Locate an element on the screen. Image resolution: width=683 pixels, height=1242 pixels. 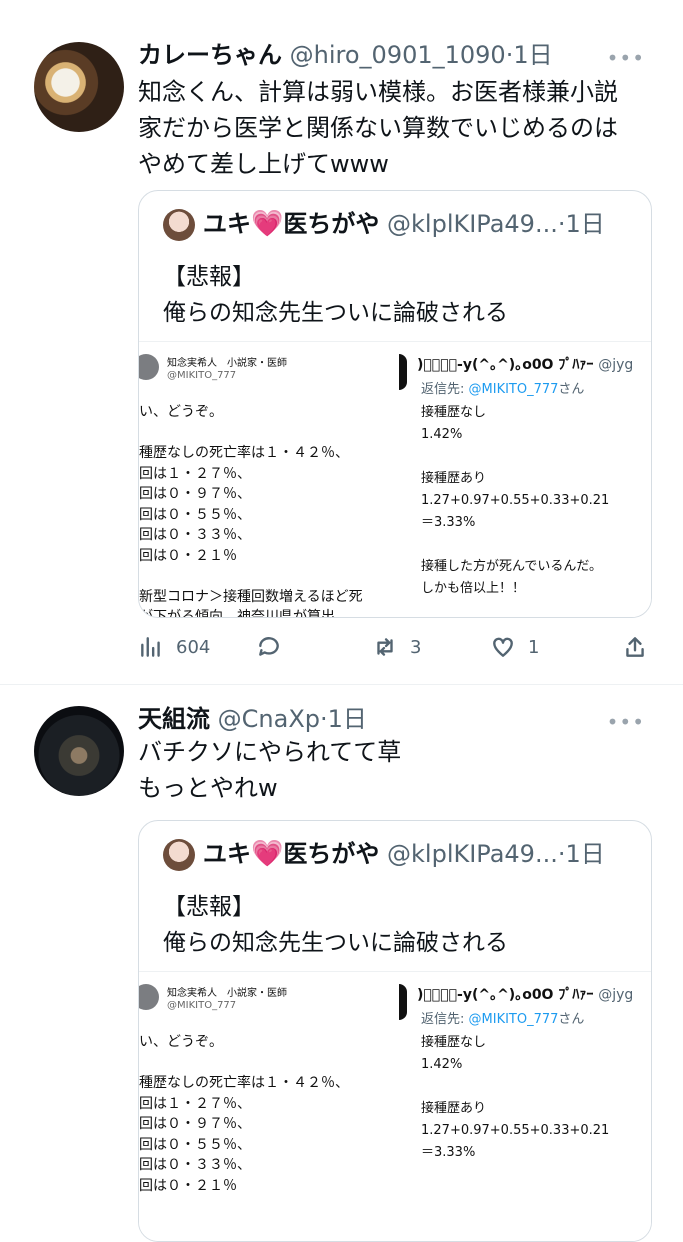
user-handle: @hiro_0901_1090 is located at coordinates (398, 55).